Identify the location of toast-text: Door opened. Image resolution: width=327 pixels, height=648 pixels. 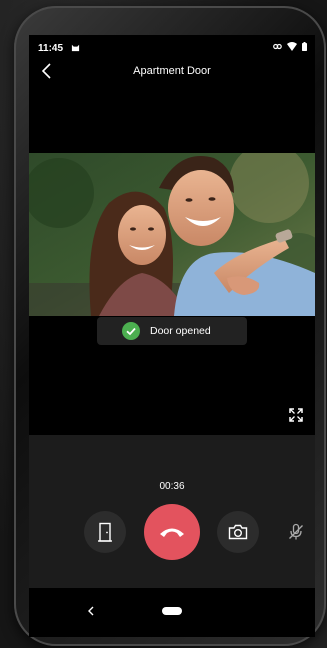
(180, 331).